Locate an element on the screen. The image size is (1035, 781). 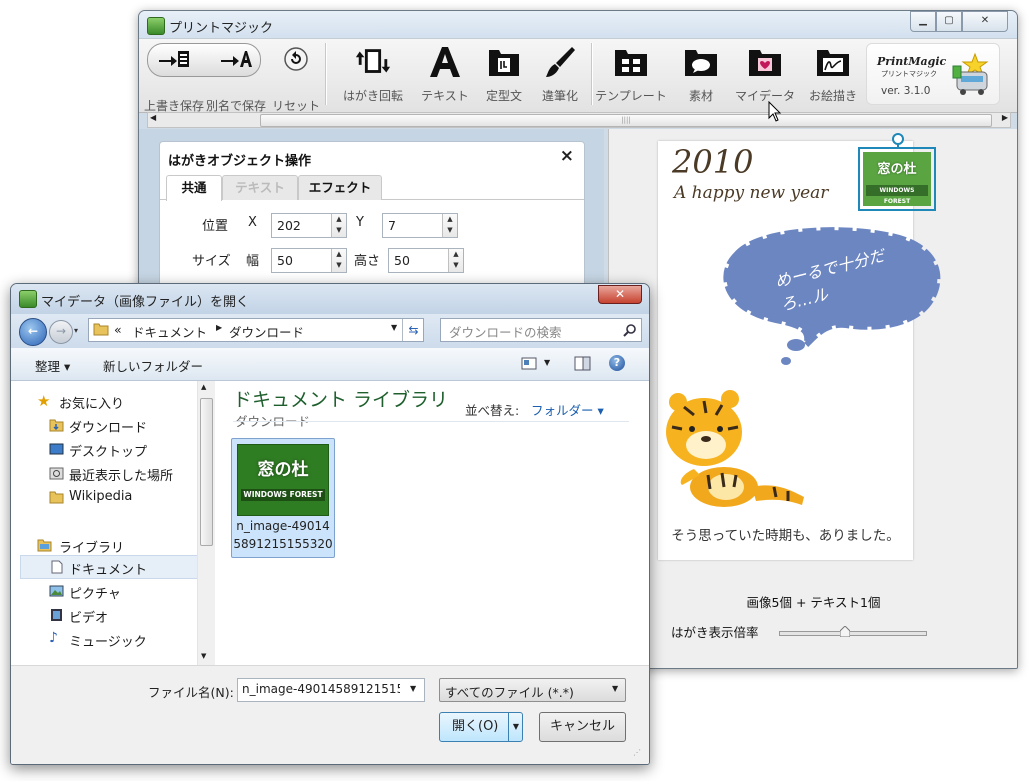
panel-close-icon: × is located at coordinates (567, 156).